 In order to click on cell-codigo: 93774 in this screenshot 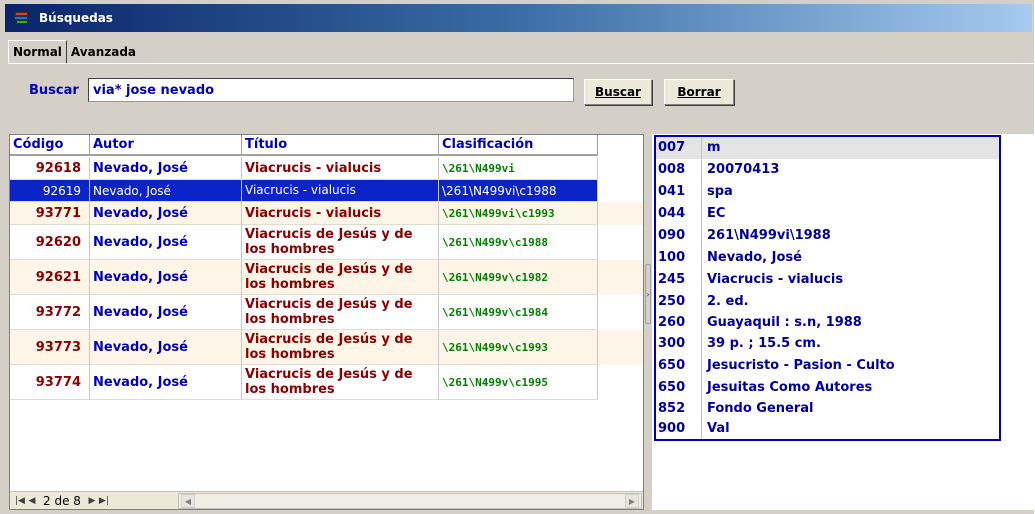, I will do `click(50, 382)`.